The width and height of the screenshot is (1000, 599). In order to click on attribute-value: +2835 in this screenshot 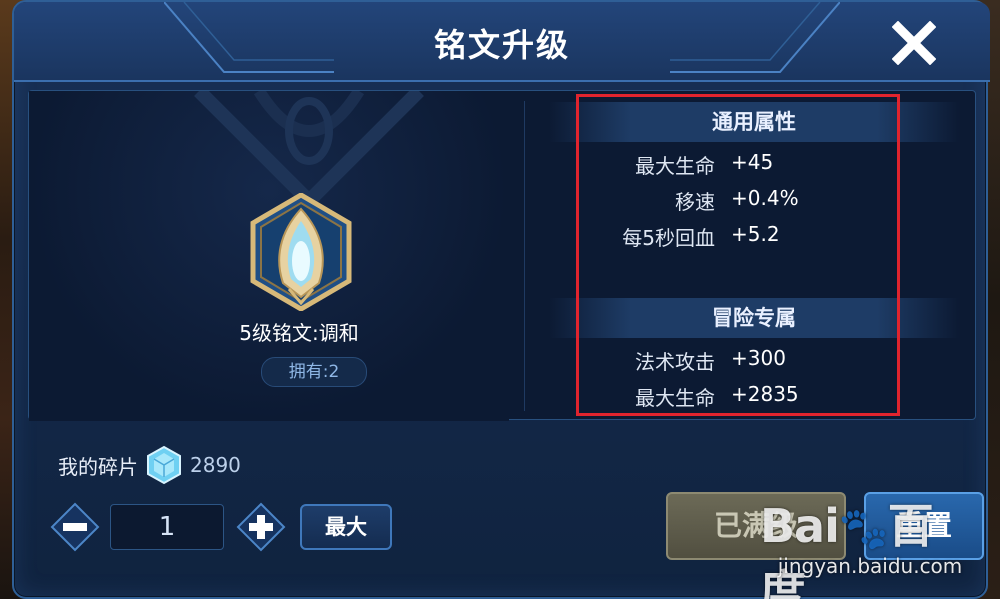, I will do `click(765, 394)`.